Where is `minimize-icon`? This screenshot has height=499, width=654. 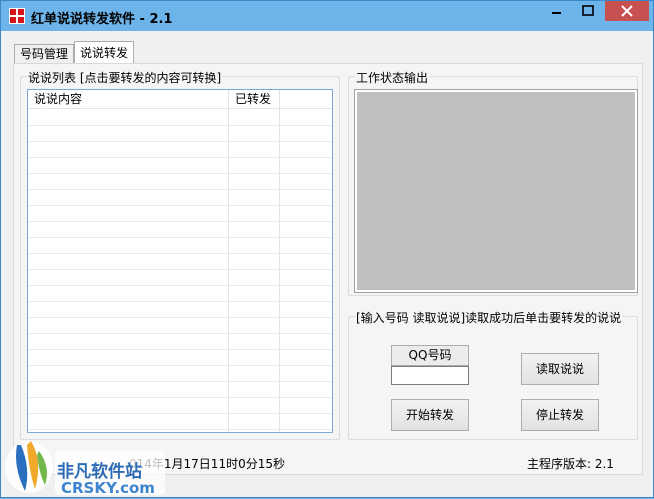 minimize-icon is located at coordinates (556, 13).